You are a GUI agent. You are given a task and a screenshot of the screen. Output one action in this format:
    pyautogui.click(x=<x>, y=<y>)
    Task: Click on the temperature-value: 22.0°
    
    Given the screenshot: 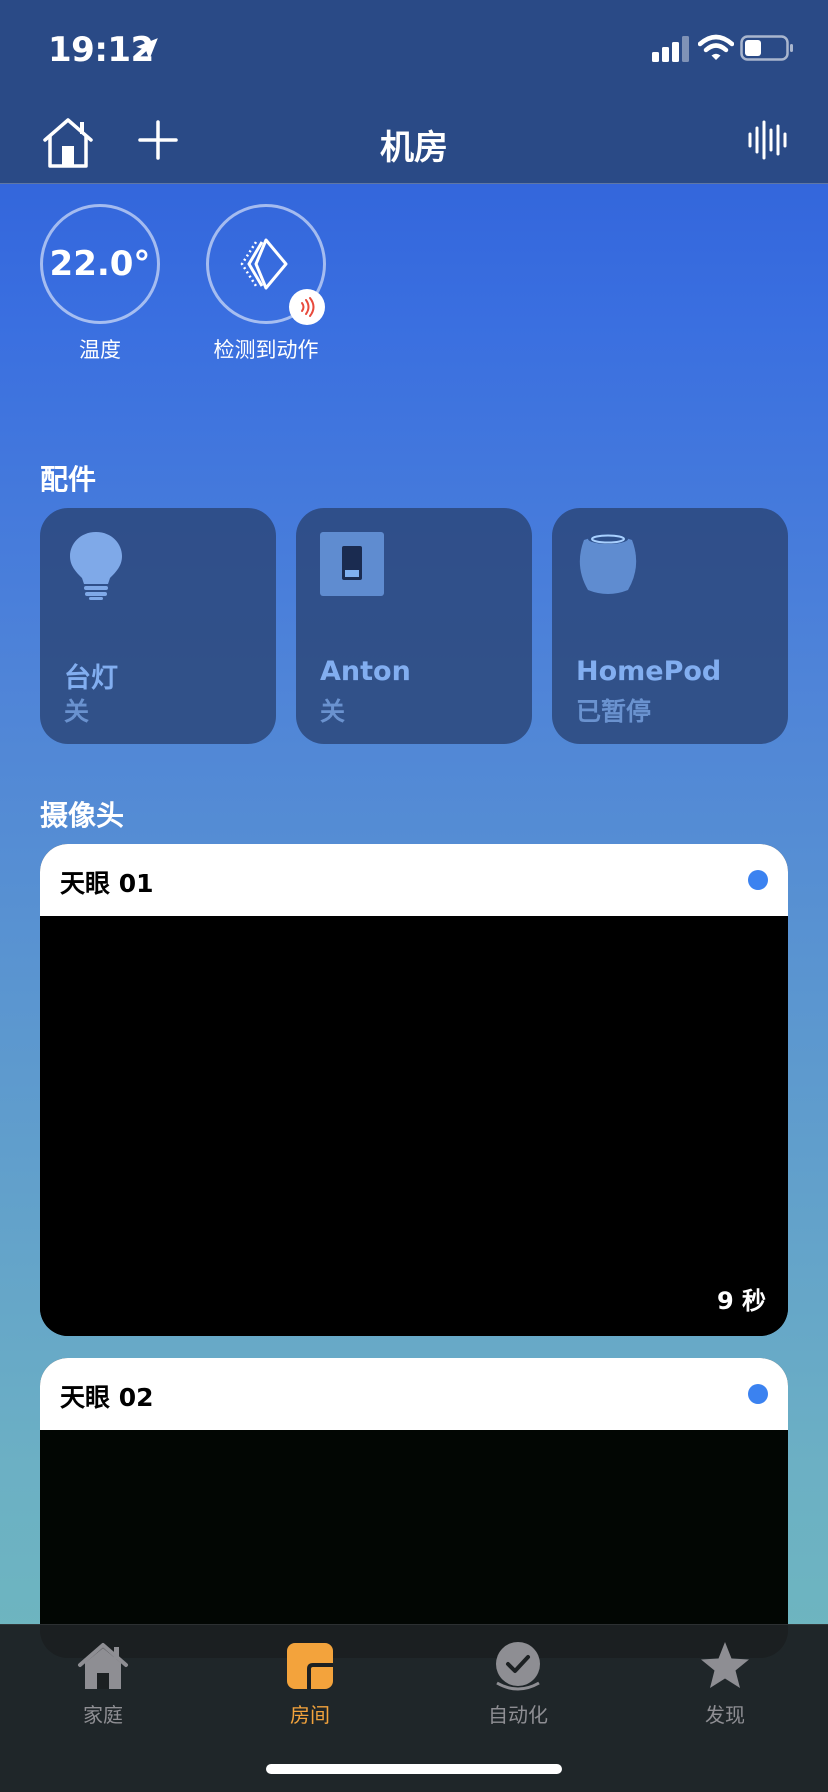 What is the action you would take?
    pyautogui.click(x=100, y=264)
    